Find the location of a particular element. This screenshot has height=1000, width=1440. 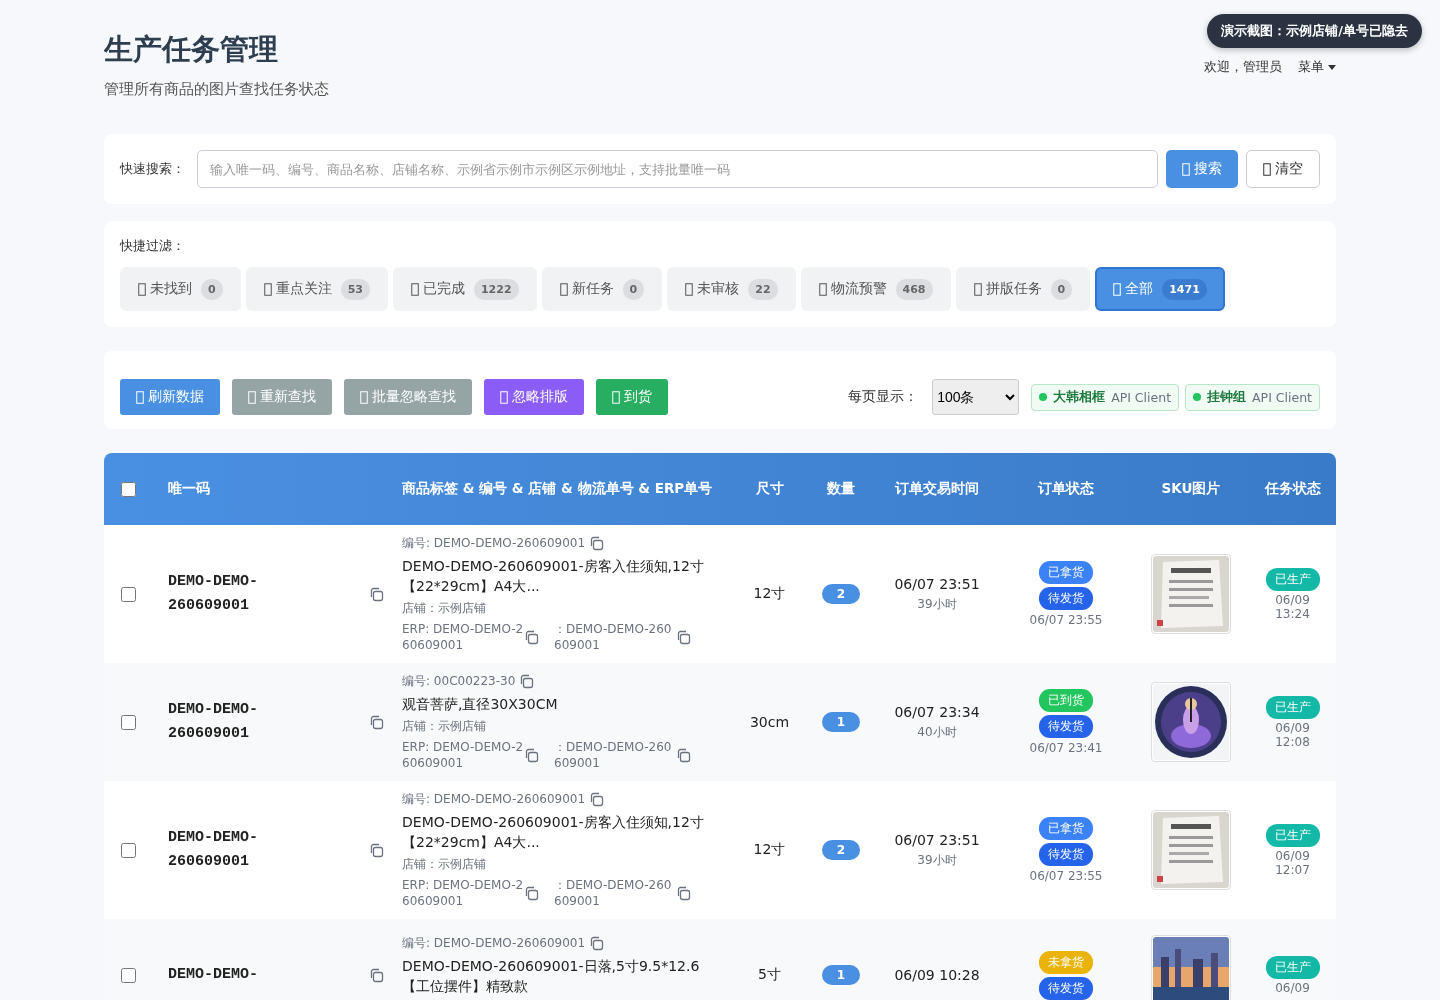

item-number: 编号: 00C00223-30 is located at coordinates (459, 681).